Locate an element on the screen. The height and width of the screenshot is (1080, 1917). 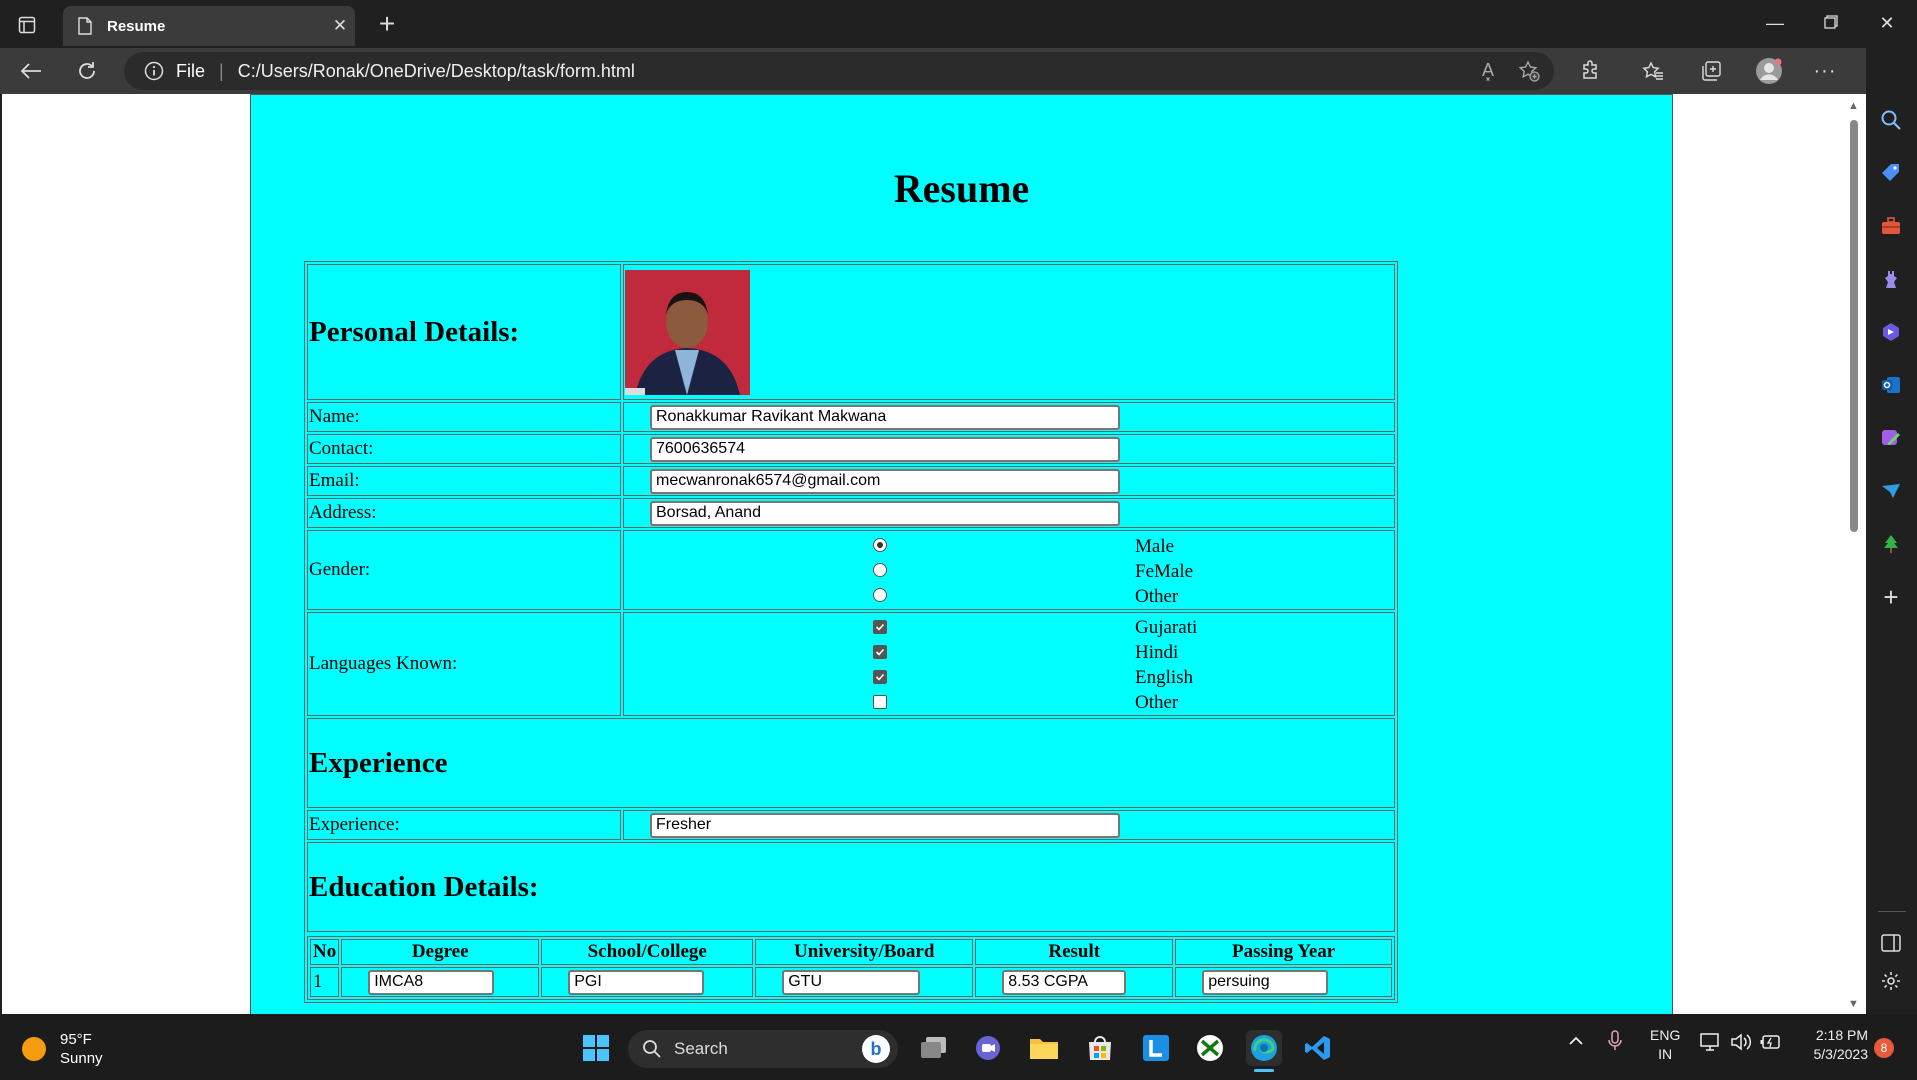
start-button is located at coordinates (596, 1048).